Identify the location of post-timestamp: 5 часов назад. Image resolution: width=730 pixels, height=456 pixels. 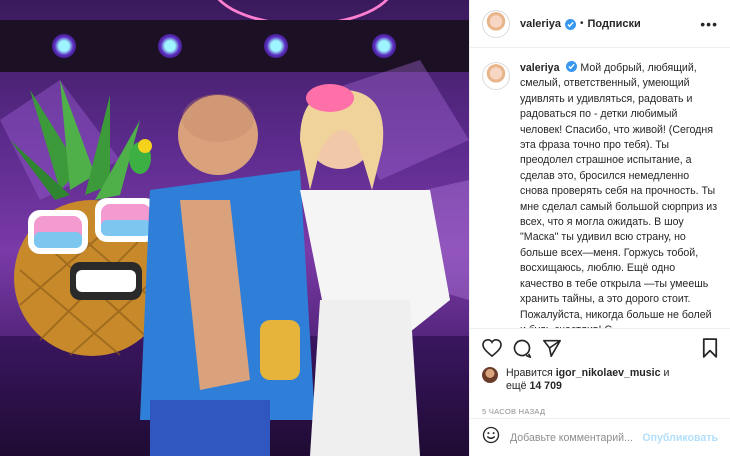
(600, 411).